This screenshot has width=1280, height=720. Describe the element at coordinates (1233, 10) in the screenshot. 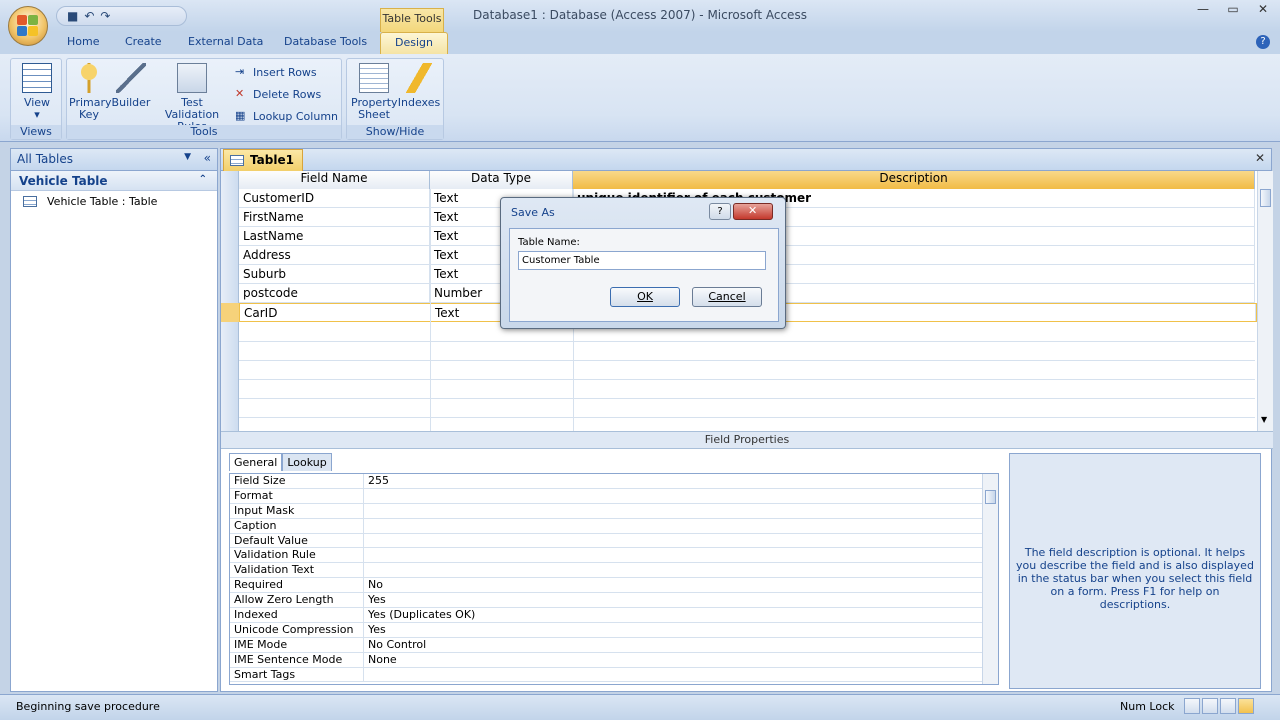

I see `maximize-button: ▭` at that location.